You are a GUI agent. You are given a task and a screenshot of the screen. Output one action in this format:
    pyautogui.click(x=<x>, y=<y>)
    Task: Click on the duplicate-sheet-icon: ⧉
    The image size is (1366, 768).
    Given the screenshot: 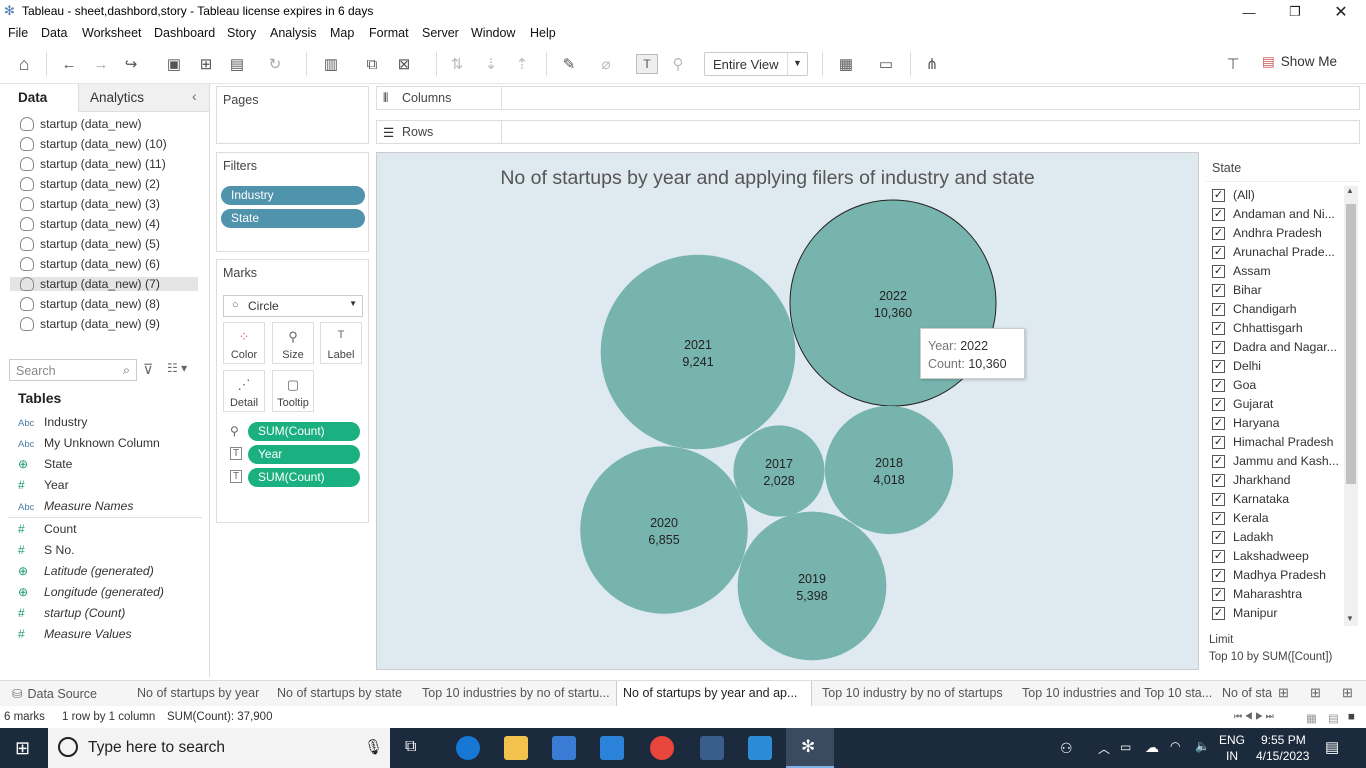 What is the action you would take?
    pyautogui.click(x=372, y=64)
    